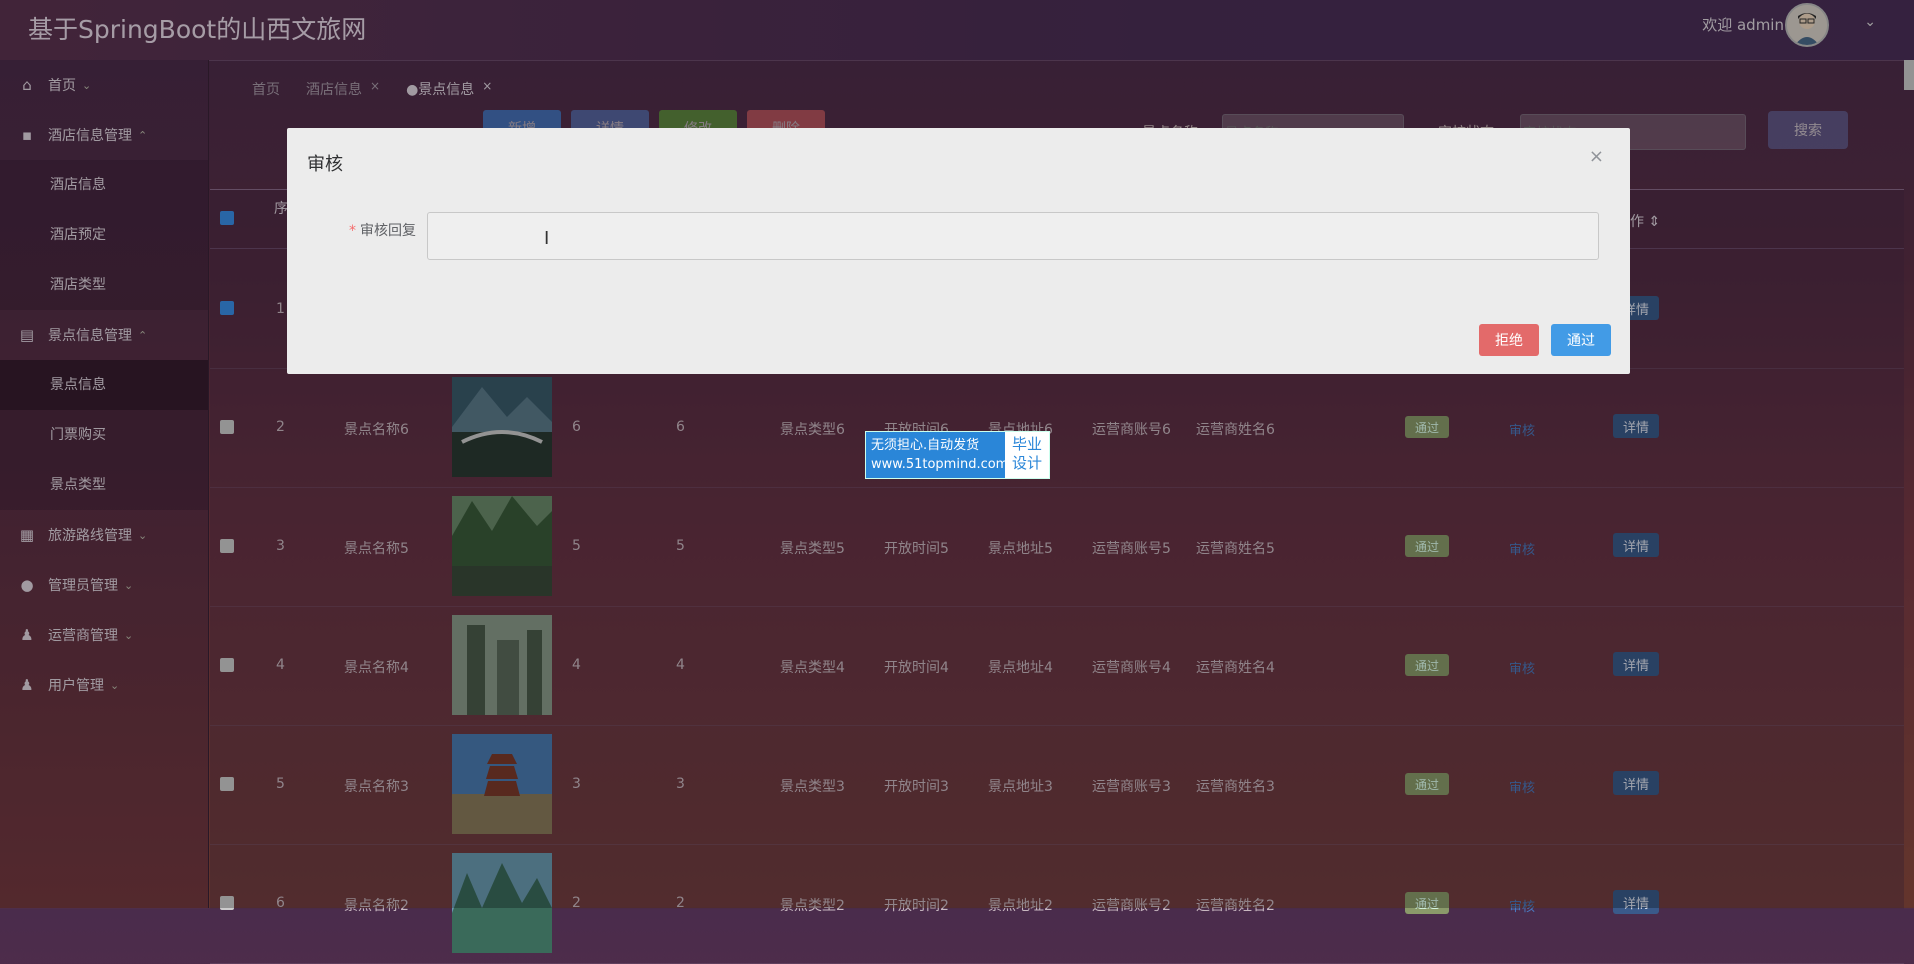 This screenshot has height=964, width=1914. I want to click on dialog-title: 审核, so click(325, 164).